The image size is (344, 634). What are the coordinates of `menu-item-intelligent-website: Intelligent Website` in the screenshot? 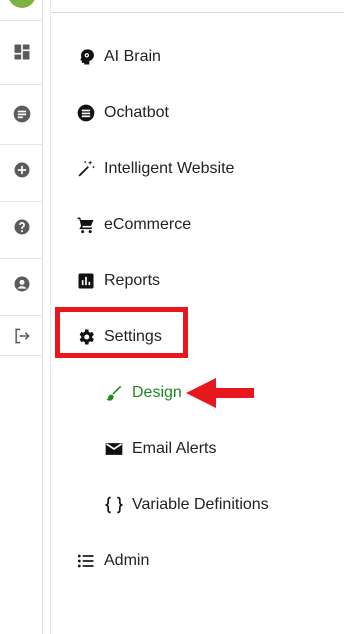 It's located at (155, 169).